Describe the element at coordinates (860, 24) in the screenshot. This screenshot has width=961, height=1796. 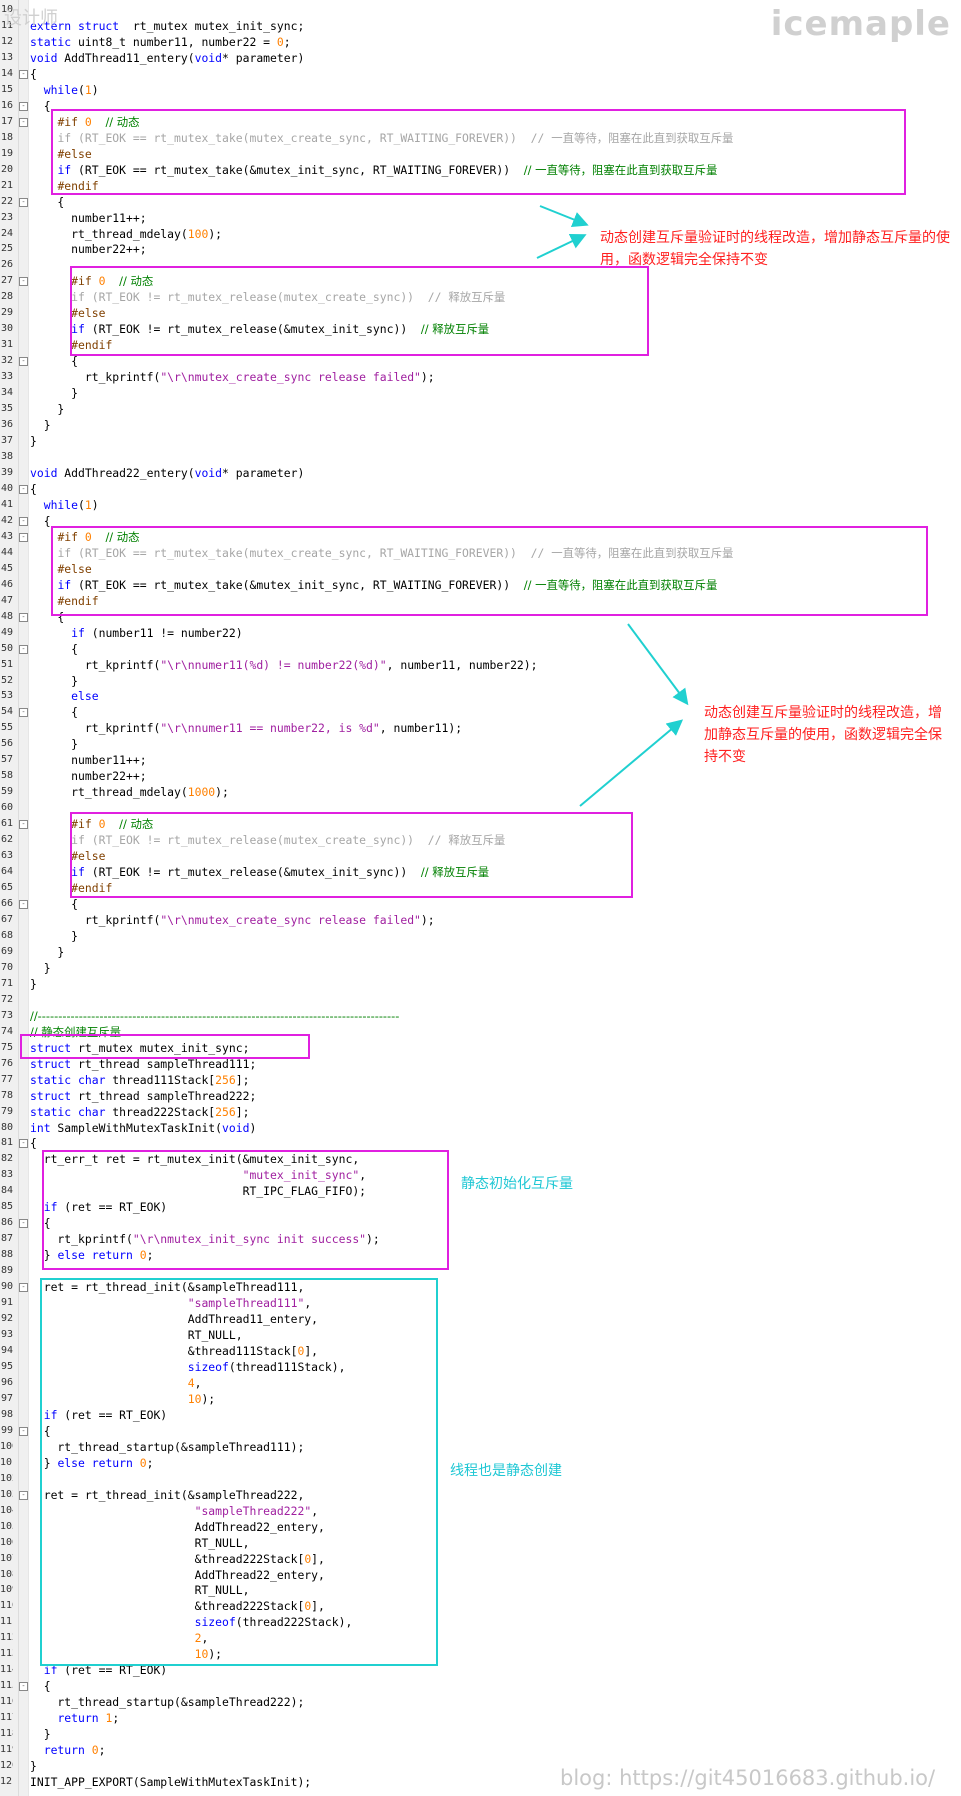
I see `logo-watermark: icemaple` at that location.